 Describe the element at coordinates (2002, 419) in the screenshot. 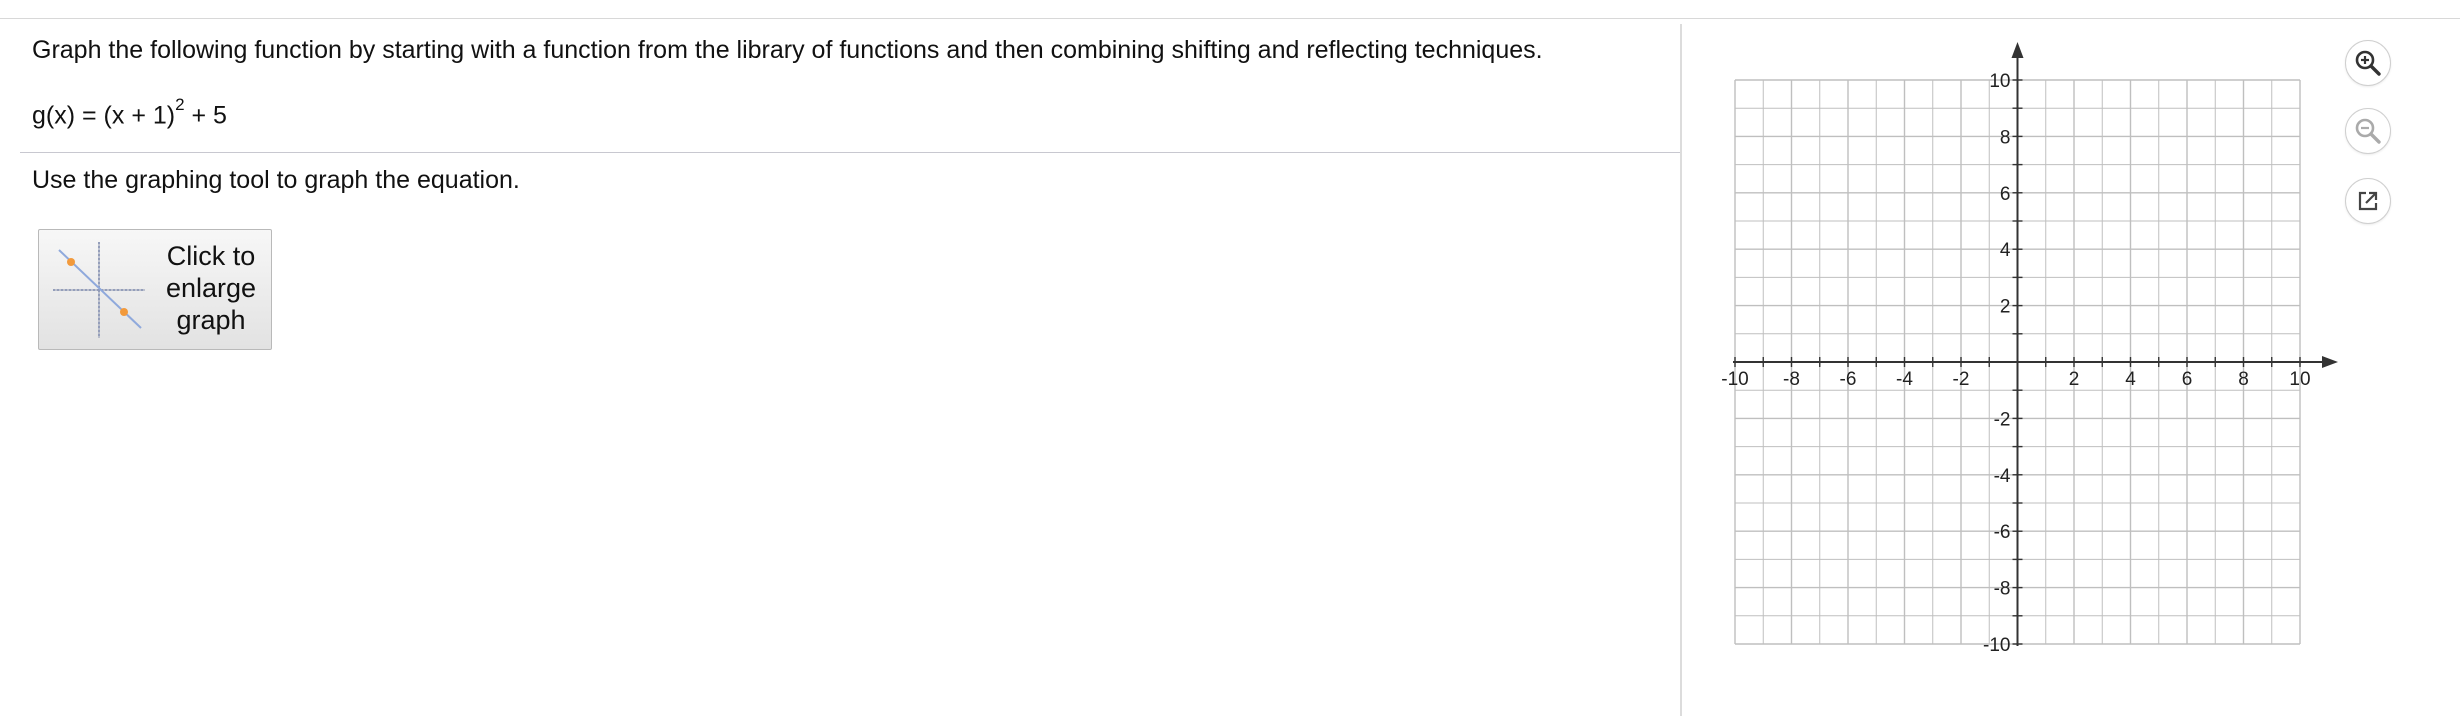

I see `y-tick-label: -2` at that location.